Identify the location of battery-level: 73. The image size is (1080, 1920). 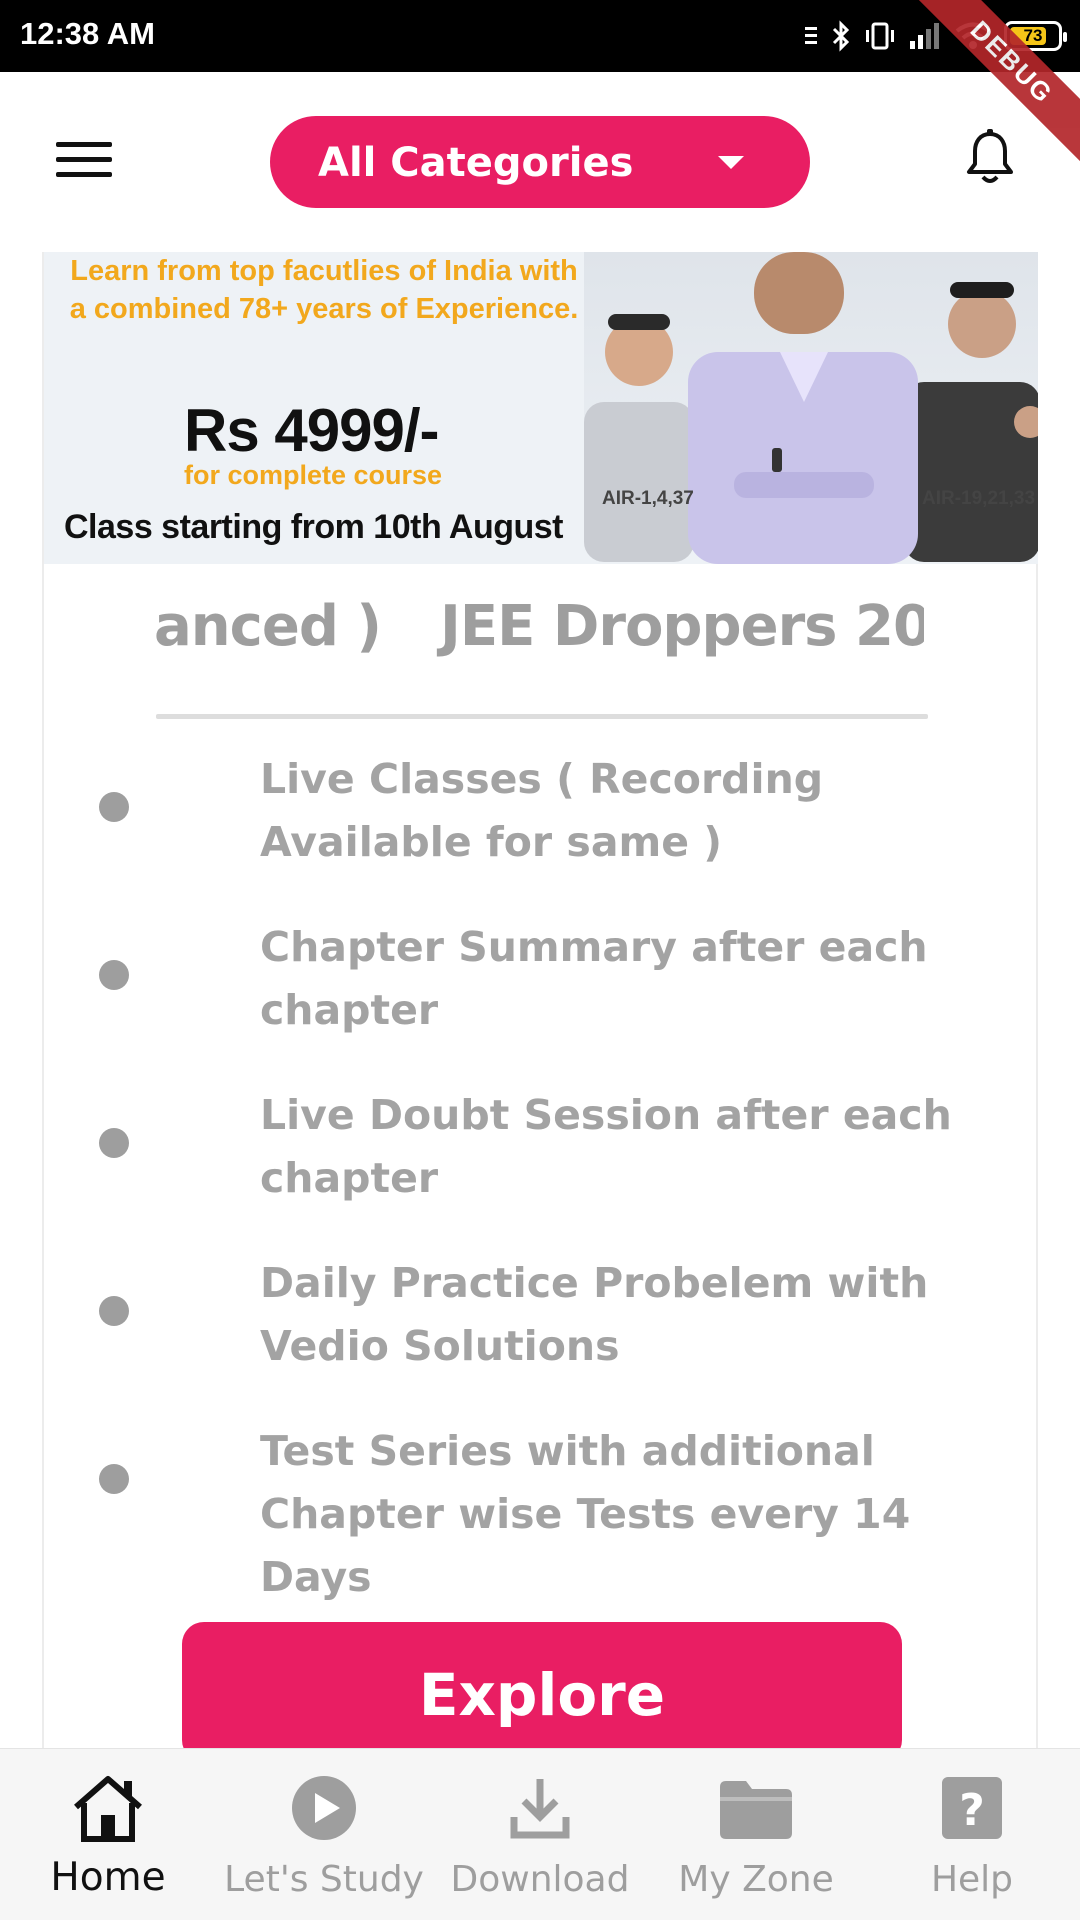
(1033, 35).